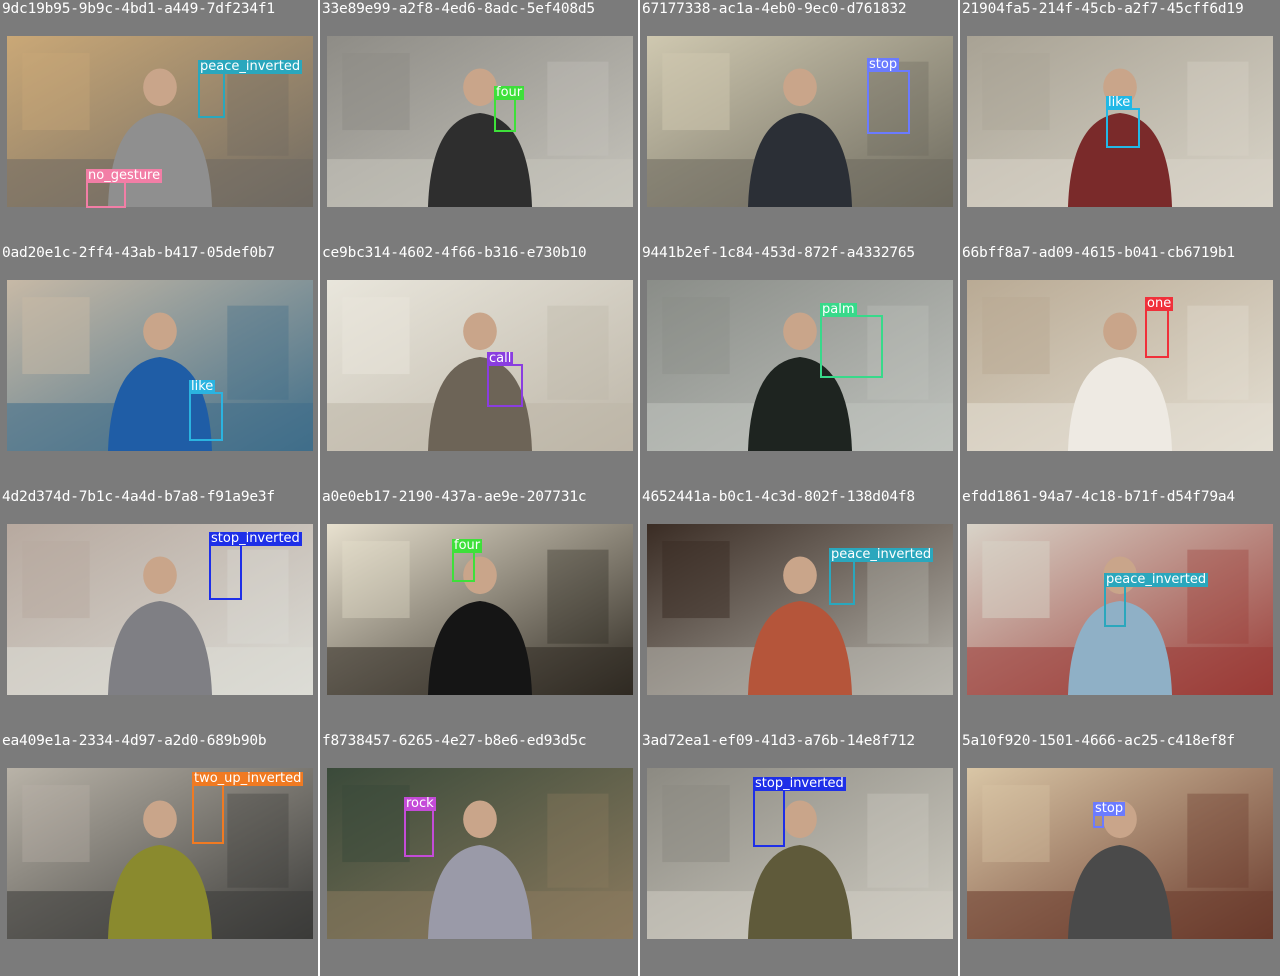  I want to click on photo: peace_inverted no_gesture, so click(160, 122).